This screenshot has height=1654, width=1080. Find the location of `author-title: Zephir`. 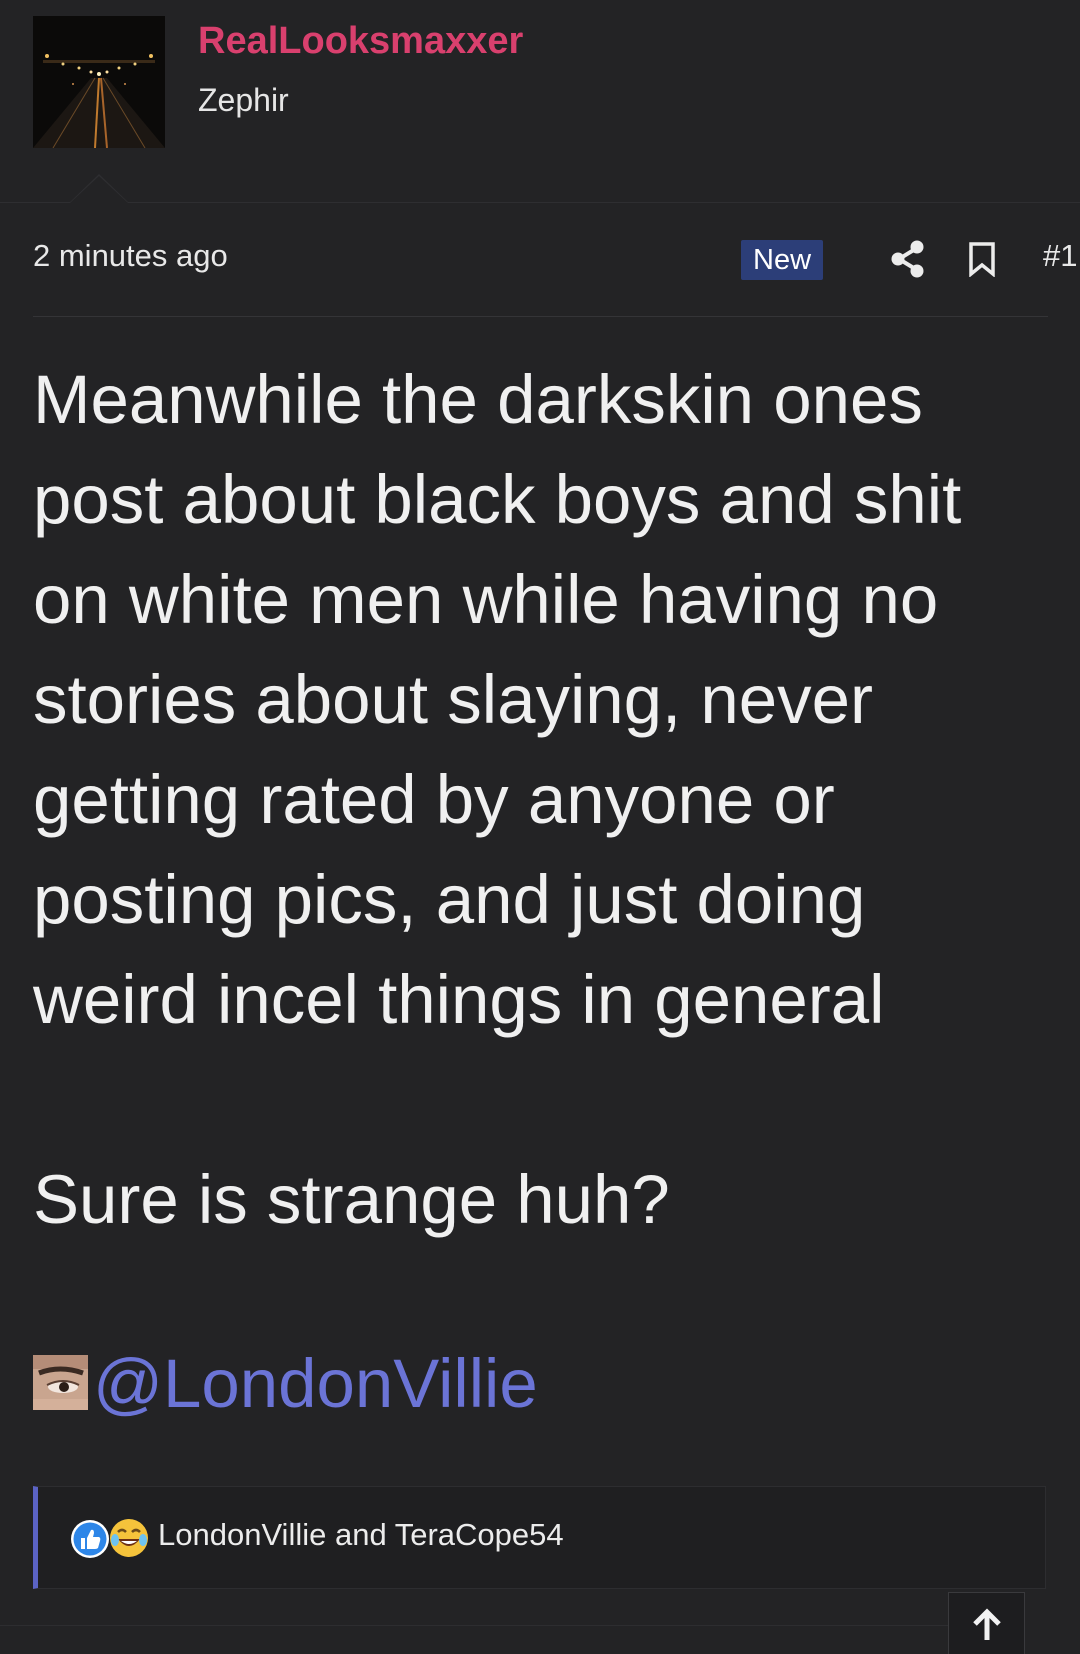

author-title: Zephir is located at coordinates (243, 100).